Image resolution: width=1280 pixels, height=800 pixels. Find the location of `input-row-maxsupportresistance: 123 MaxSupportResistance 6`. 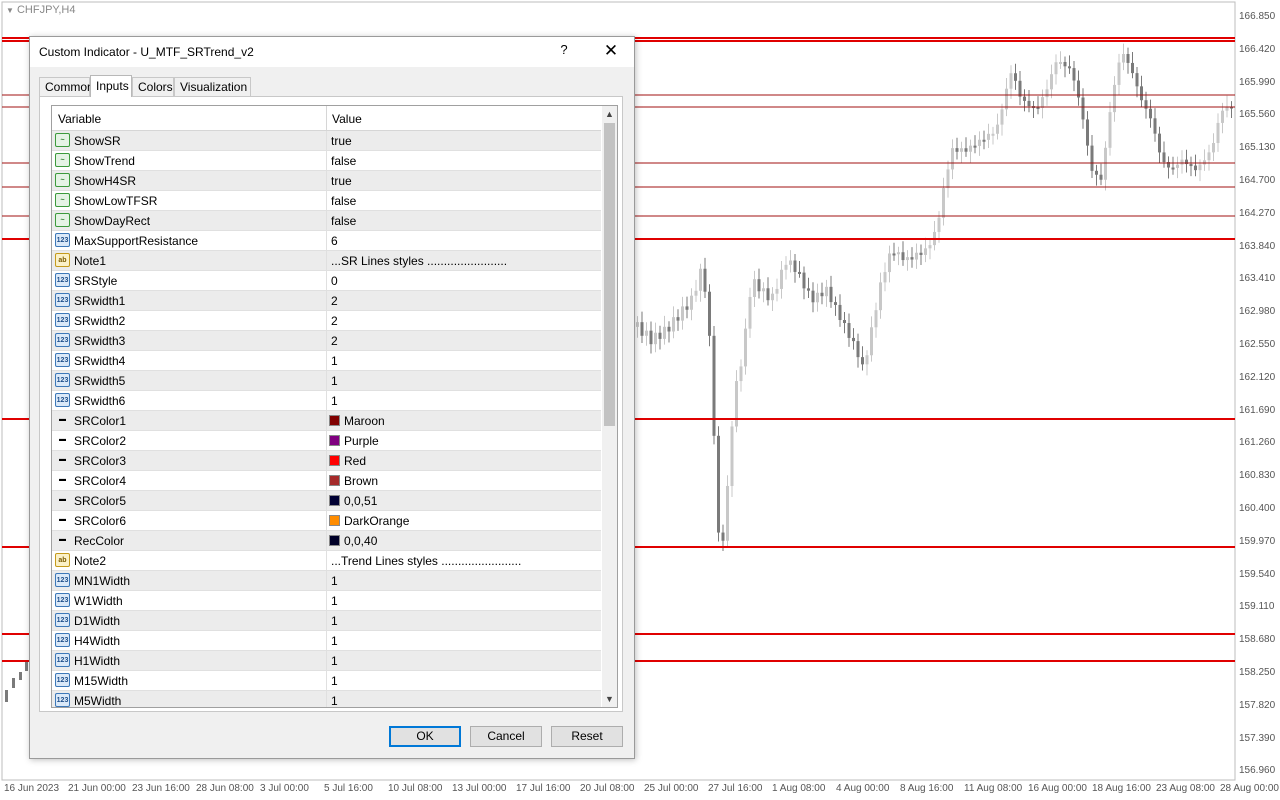

input-row-maxsupportresistance: 123 MaxSupportResistance 6 is located at coordinates (326, 241).